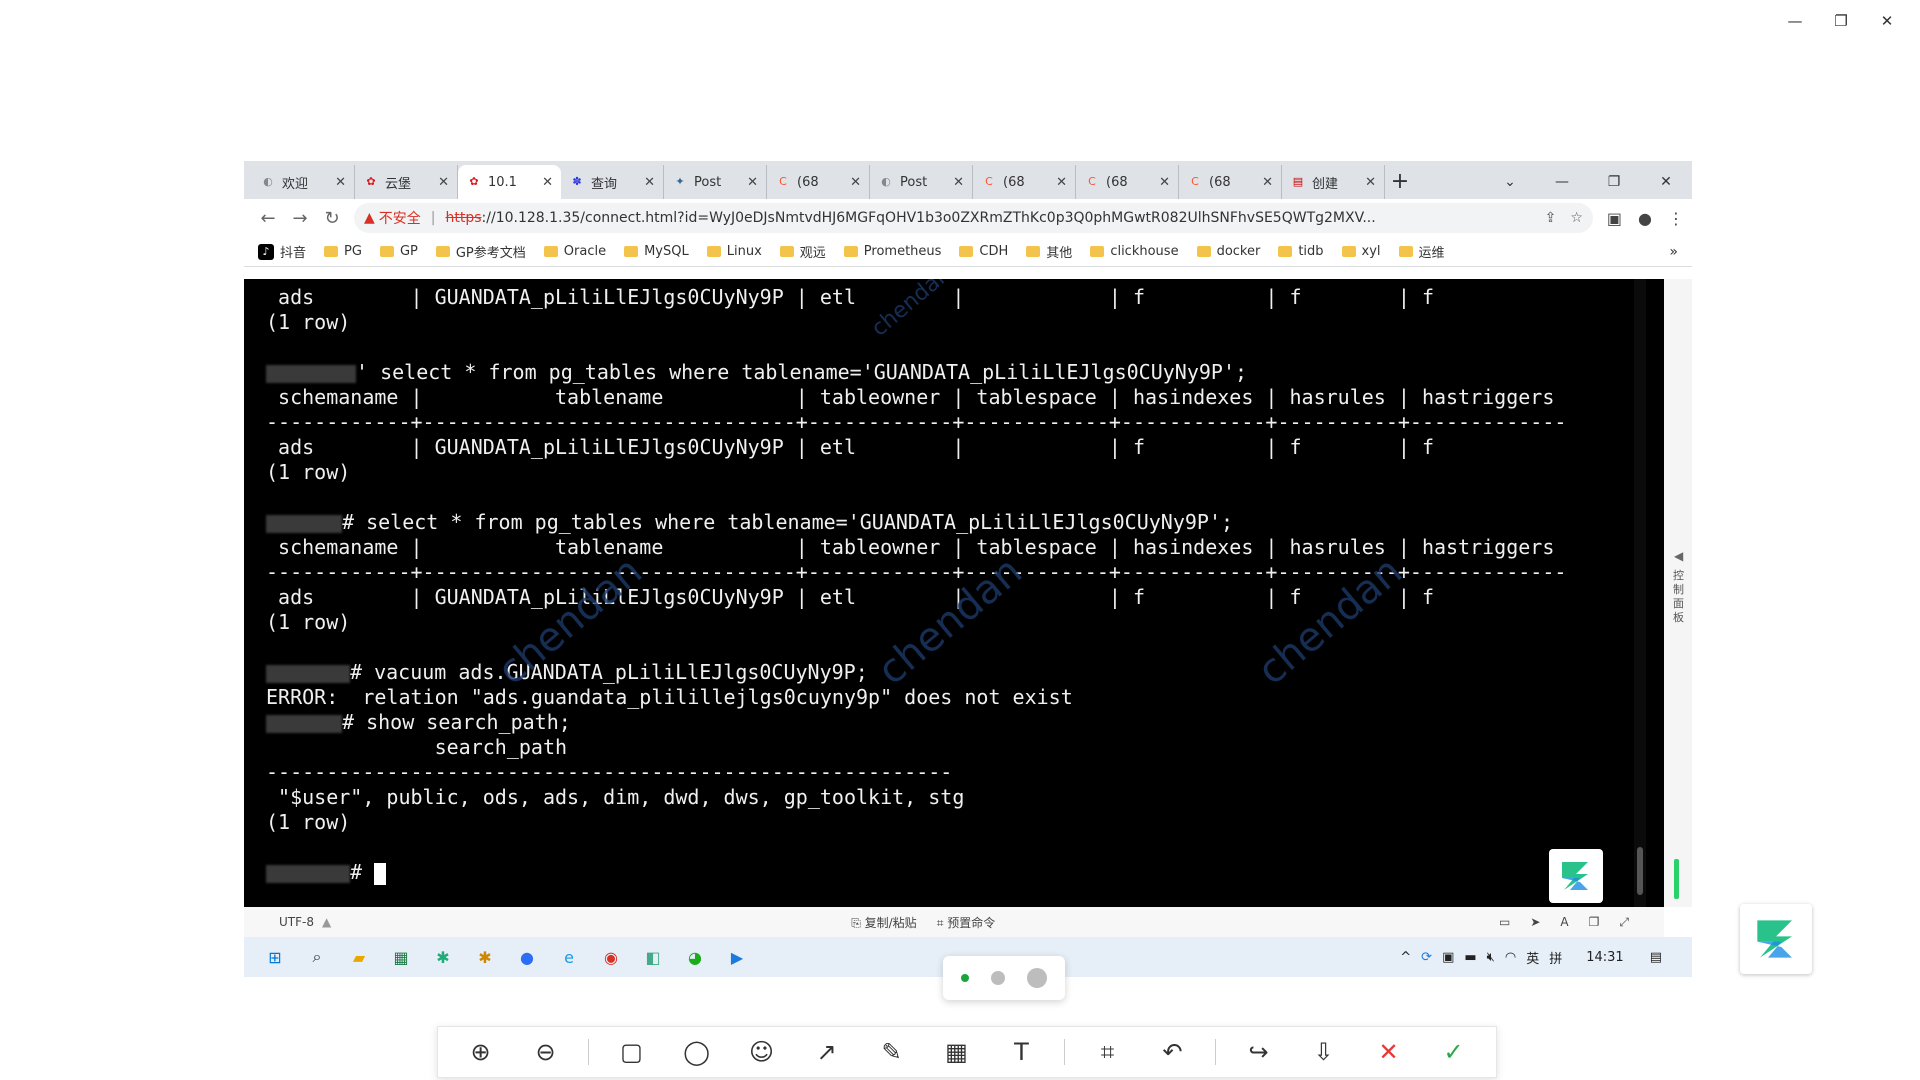  What do you see at coordinates (296, 922) in the screenshot?
I see `encoding-label: UTF-8` at bounding box center [296, 922].